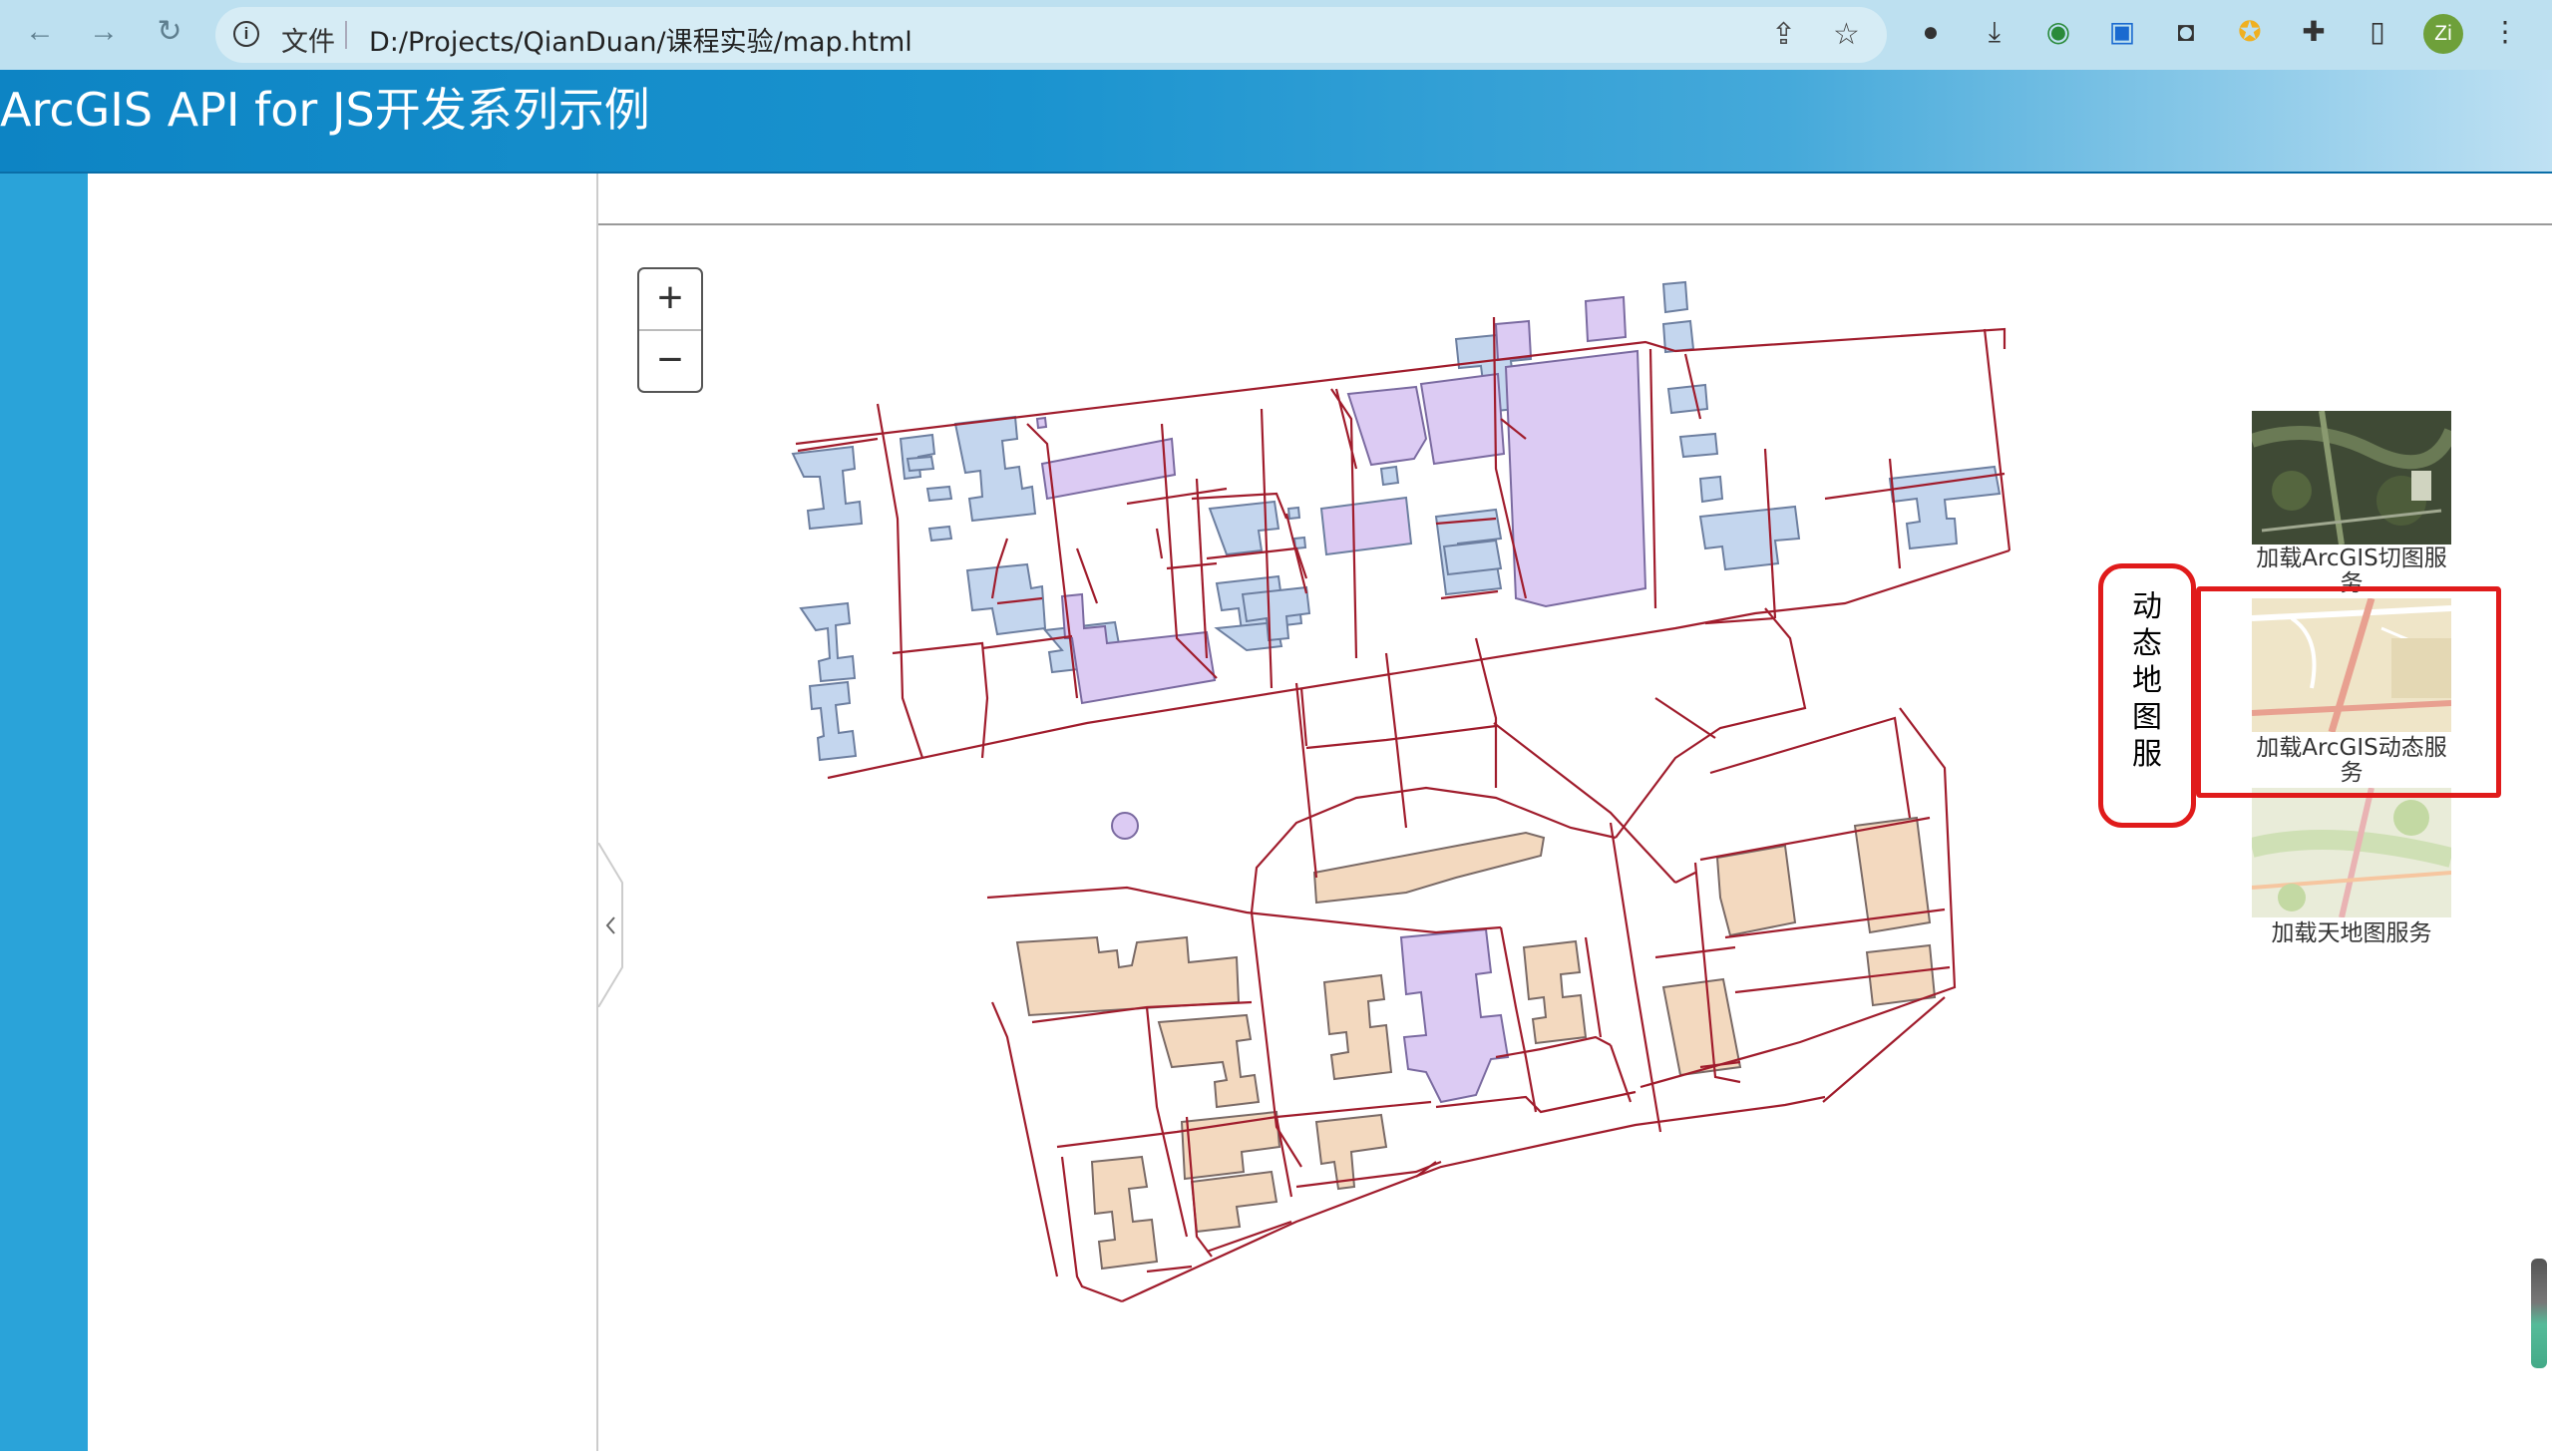  What do you see at coordinates (2186, 32) in the screenshot?
I see `extension-icon-4: ◘` at bounding box center [2186, 32].